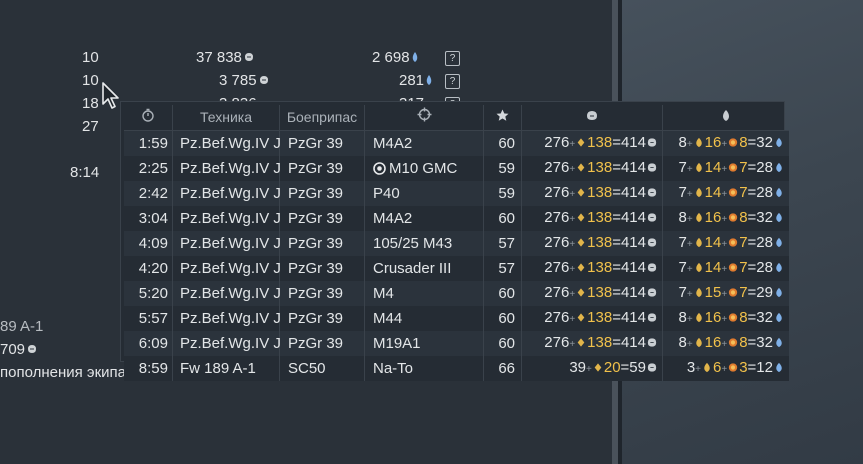 Image resolution: width=863 pixels, height=464 pixels. Describe the element at coordinates (760, 367) in the screenshot. I see `research-total: =12` at that location.